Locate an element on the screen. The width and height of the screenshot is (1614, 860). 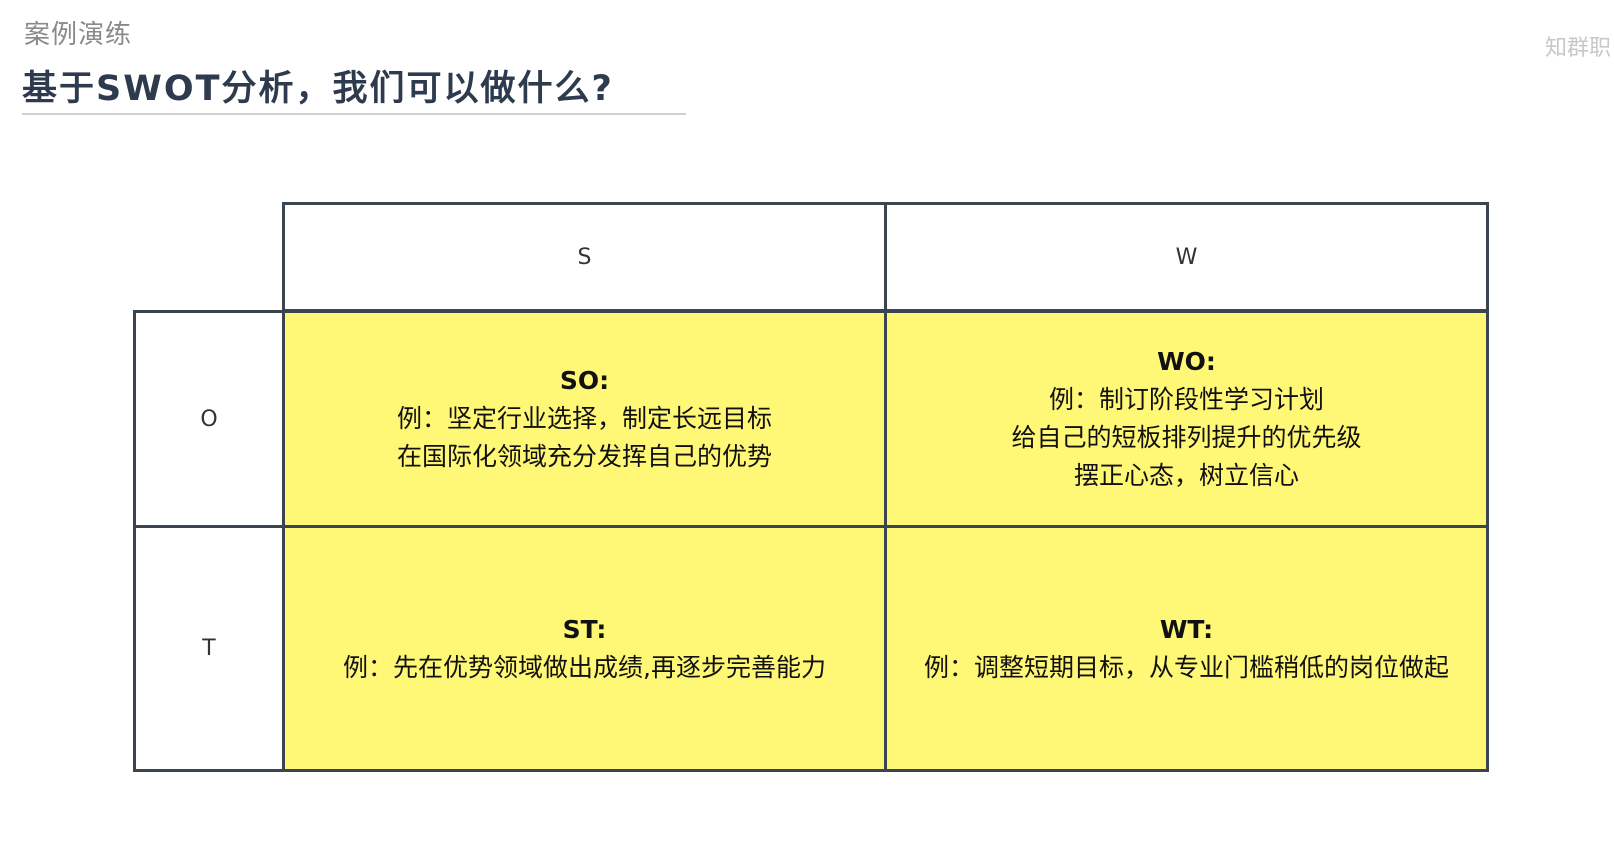
so-line: 例：坚定行业选择，制定长远目标 is located at coordinates (584, 418).